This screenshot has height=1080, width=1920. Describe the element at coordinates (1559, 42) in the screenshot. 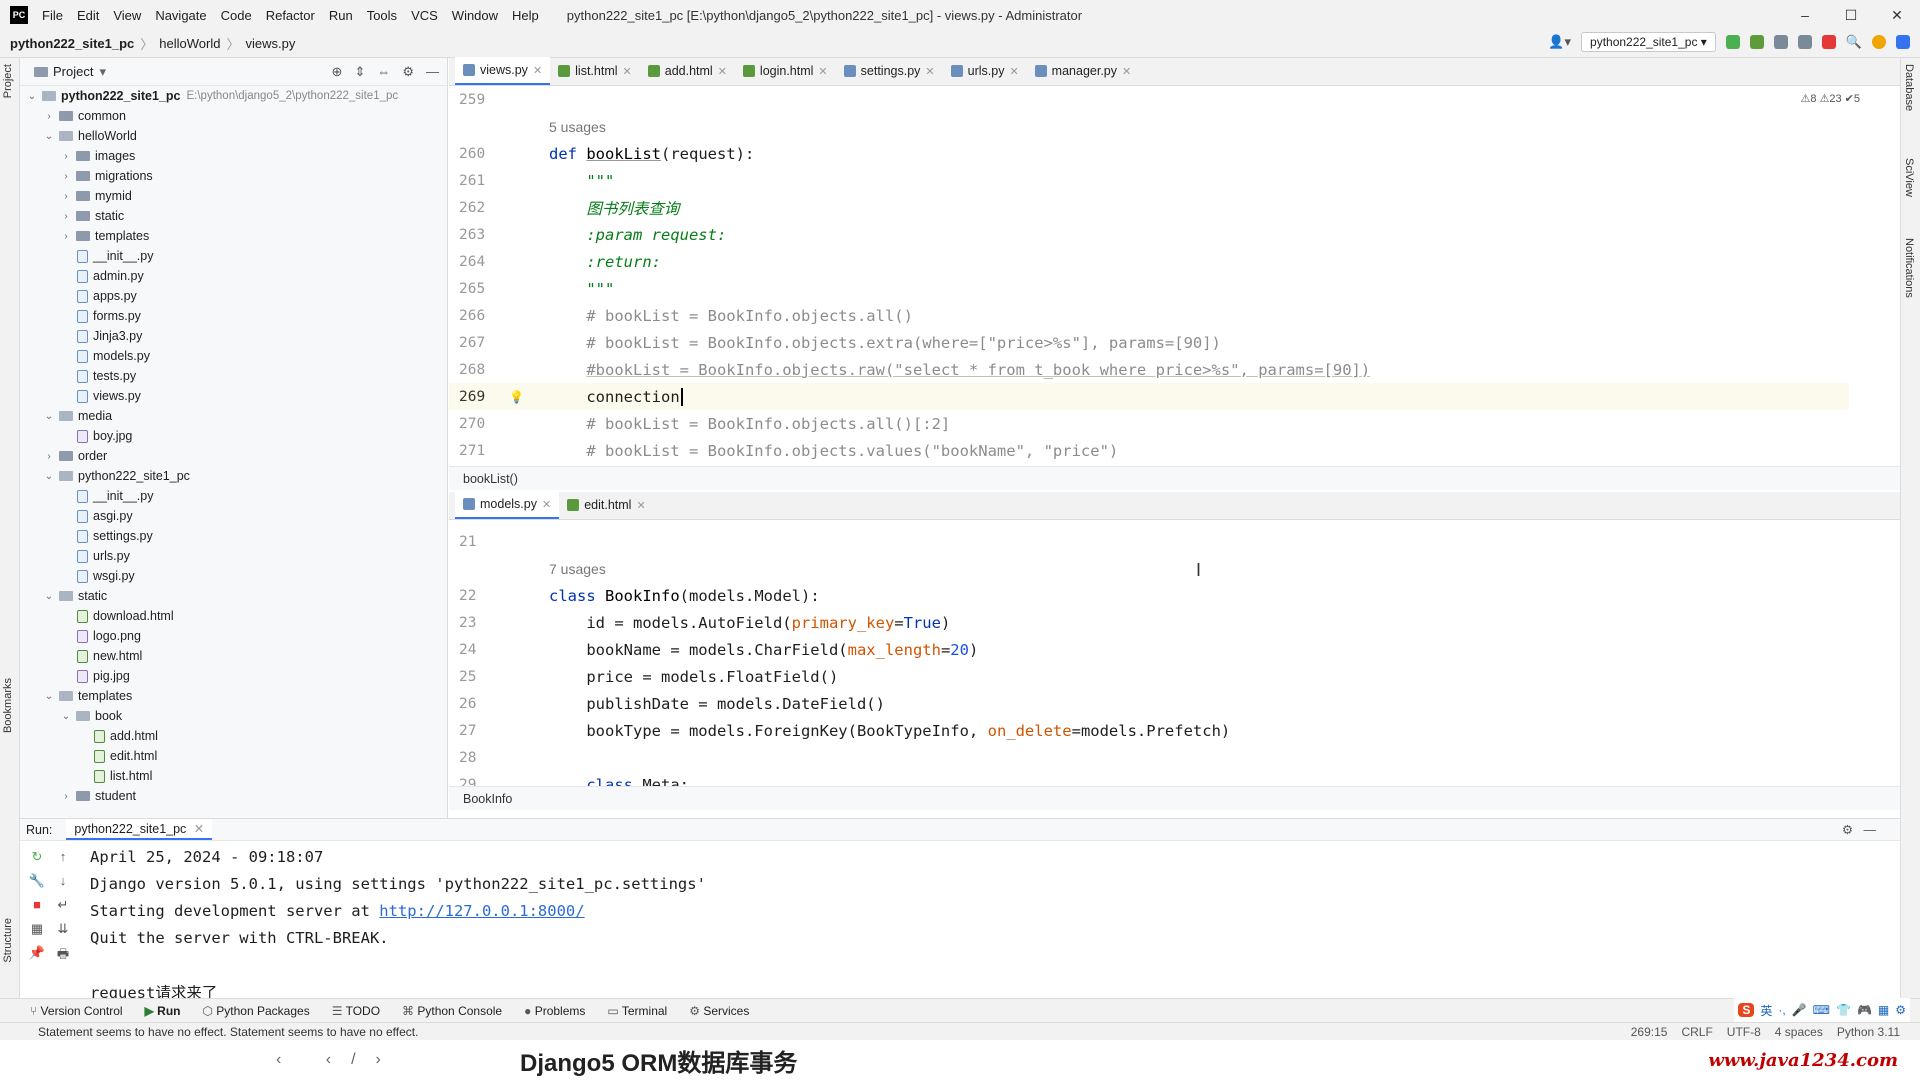

I see `user-icon: 👤▾` at that location.